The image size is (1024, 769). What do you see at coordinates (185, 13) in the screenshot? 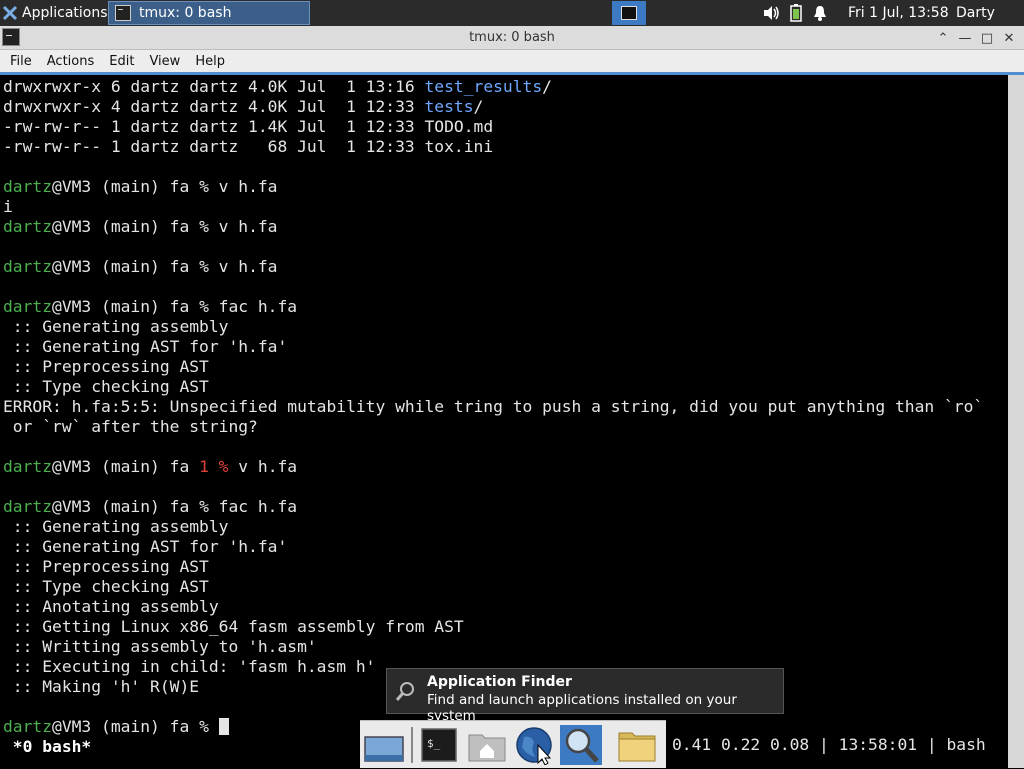
I see `taskbar-item-label: tmux: 0 bash` at bounding box center [185, 13].